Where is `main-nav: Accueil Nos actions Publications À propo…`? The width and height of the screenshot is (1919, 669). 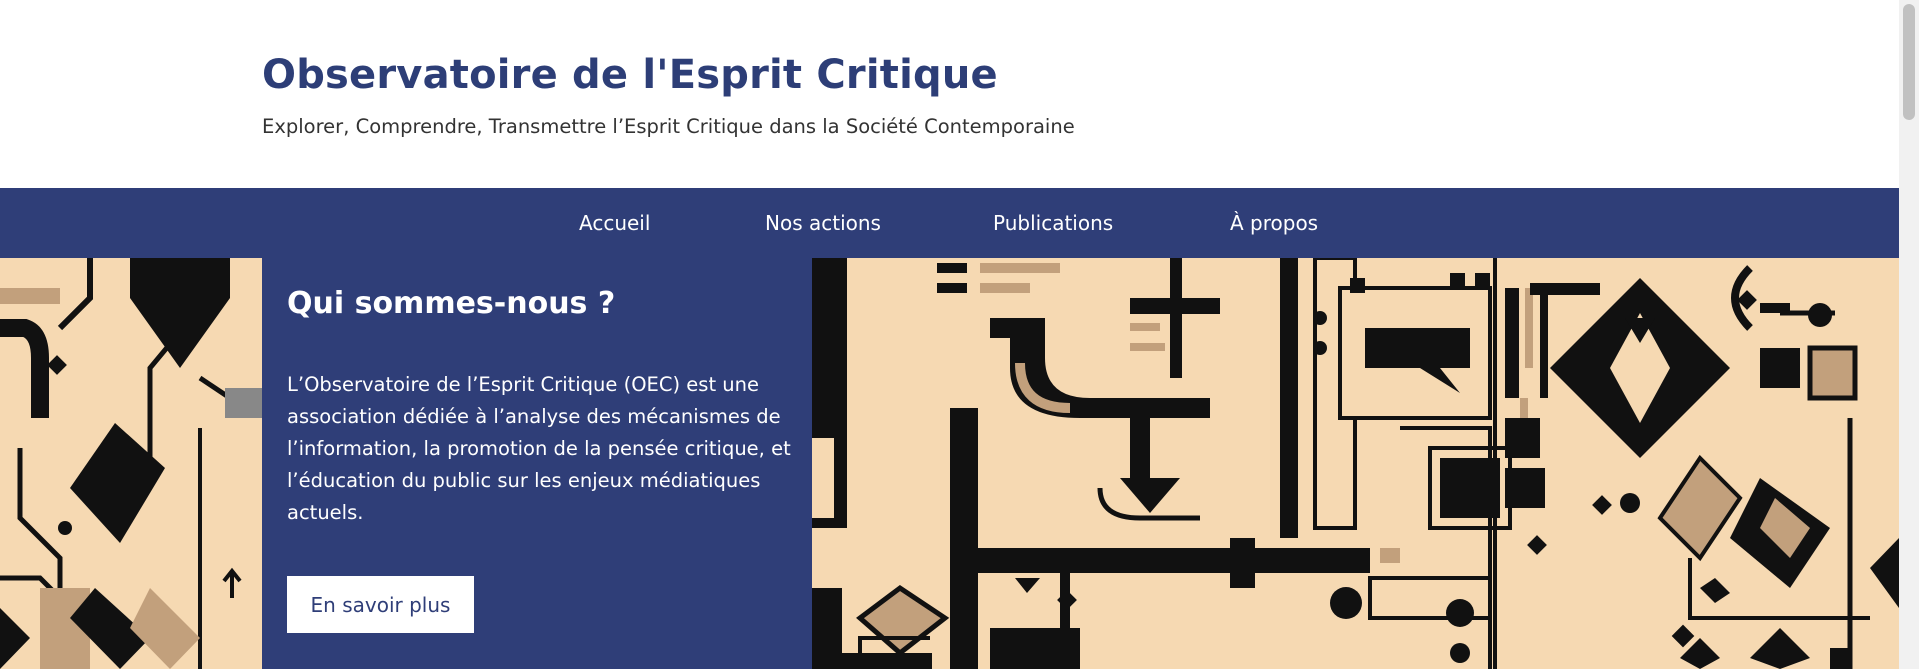
main-nav: Accueil Nos actions Publications À propo… is located at coordinates (949, 223).